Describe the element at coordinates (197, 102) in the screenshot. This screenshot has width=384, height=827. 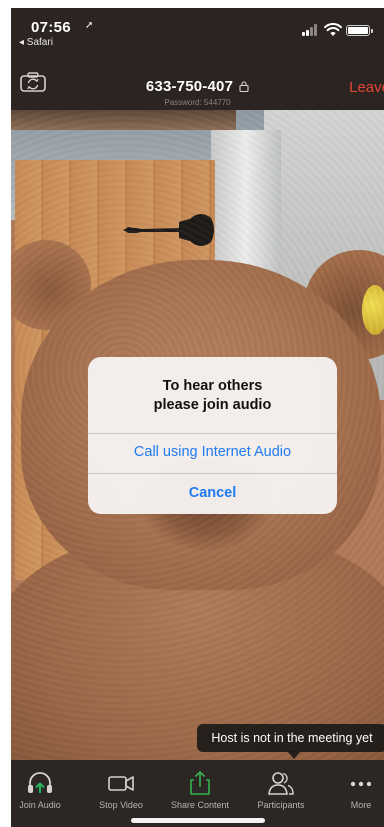
I see `meeting-password: Password: 544770` at that location.